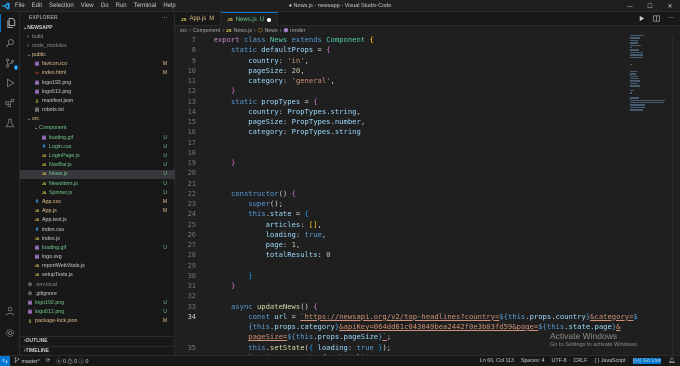 The width and height of the screenshot is (680, 366). I want to click on menu-go: Go, so click(105, 6).